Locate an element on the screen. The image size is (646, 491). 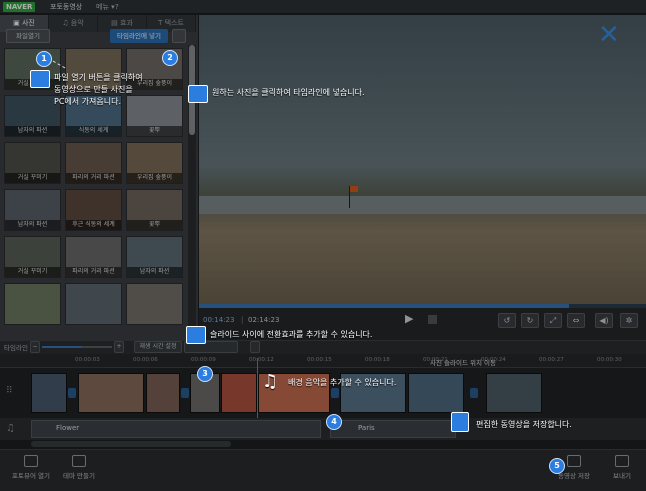
step-badge-2: 2 is located at coordinates (170, 58).